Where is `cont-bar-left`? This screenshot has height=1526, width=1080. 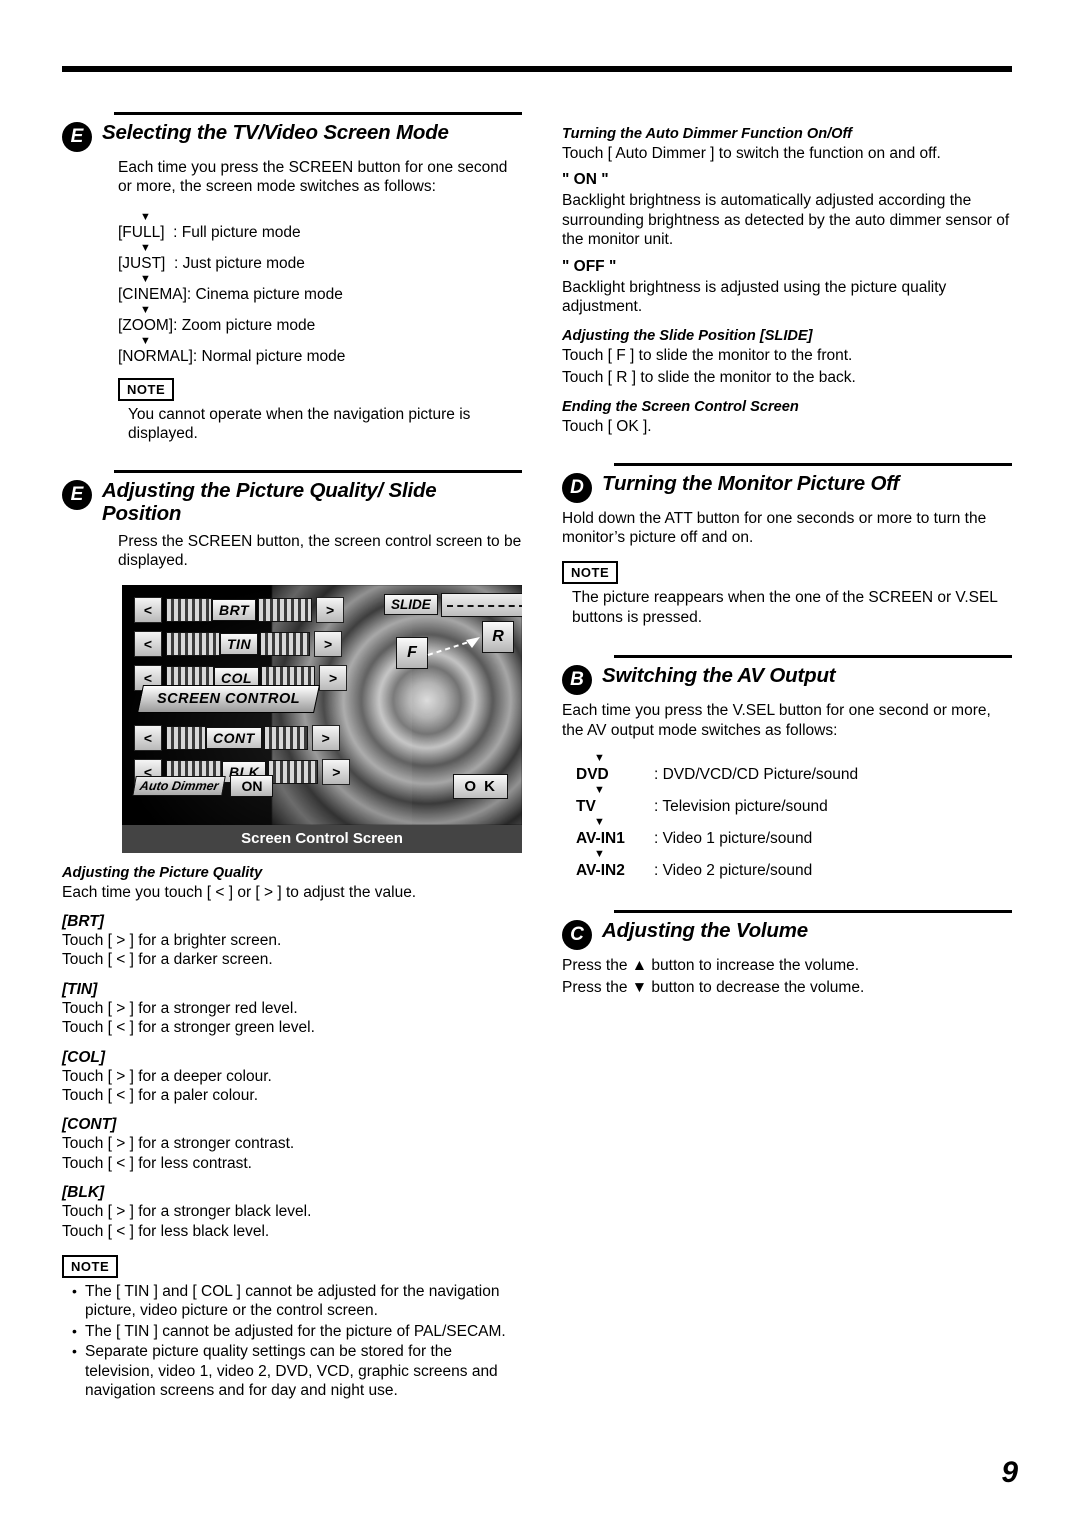 cont-bar-left is located at coordinates (186, 737).